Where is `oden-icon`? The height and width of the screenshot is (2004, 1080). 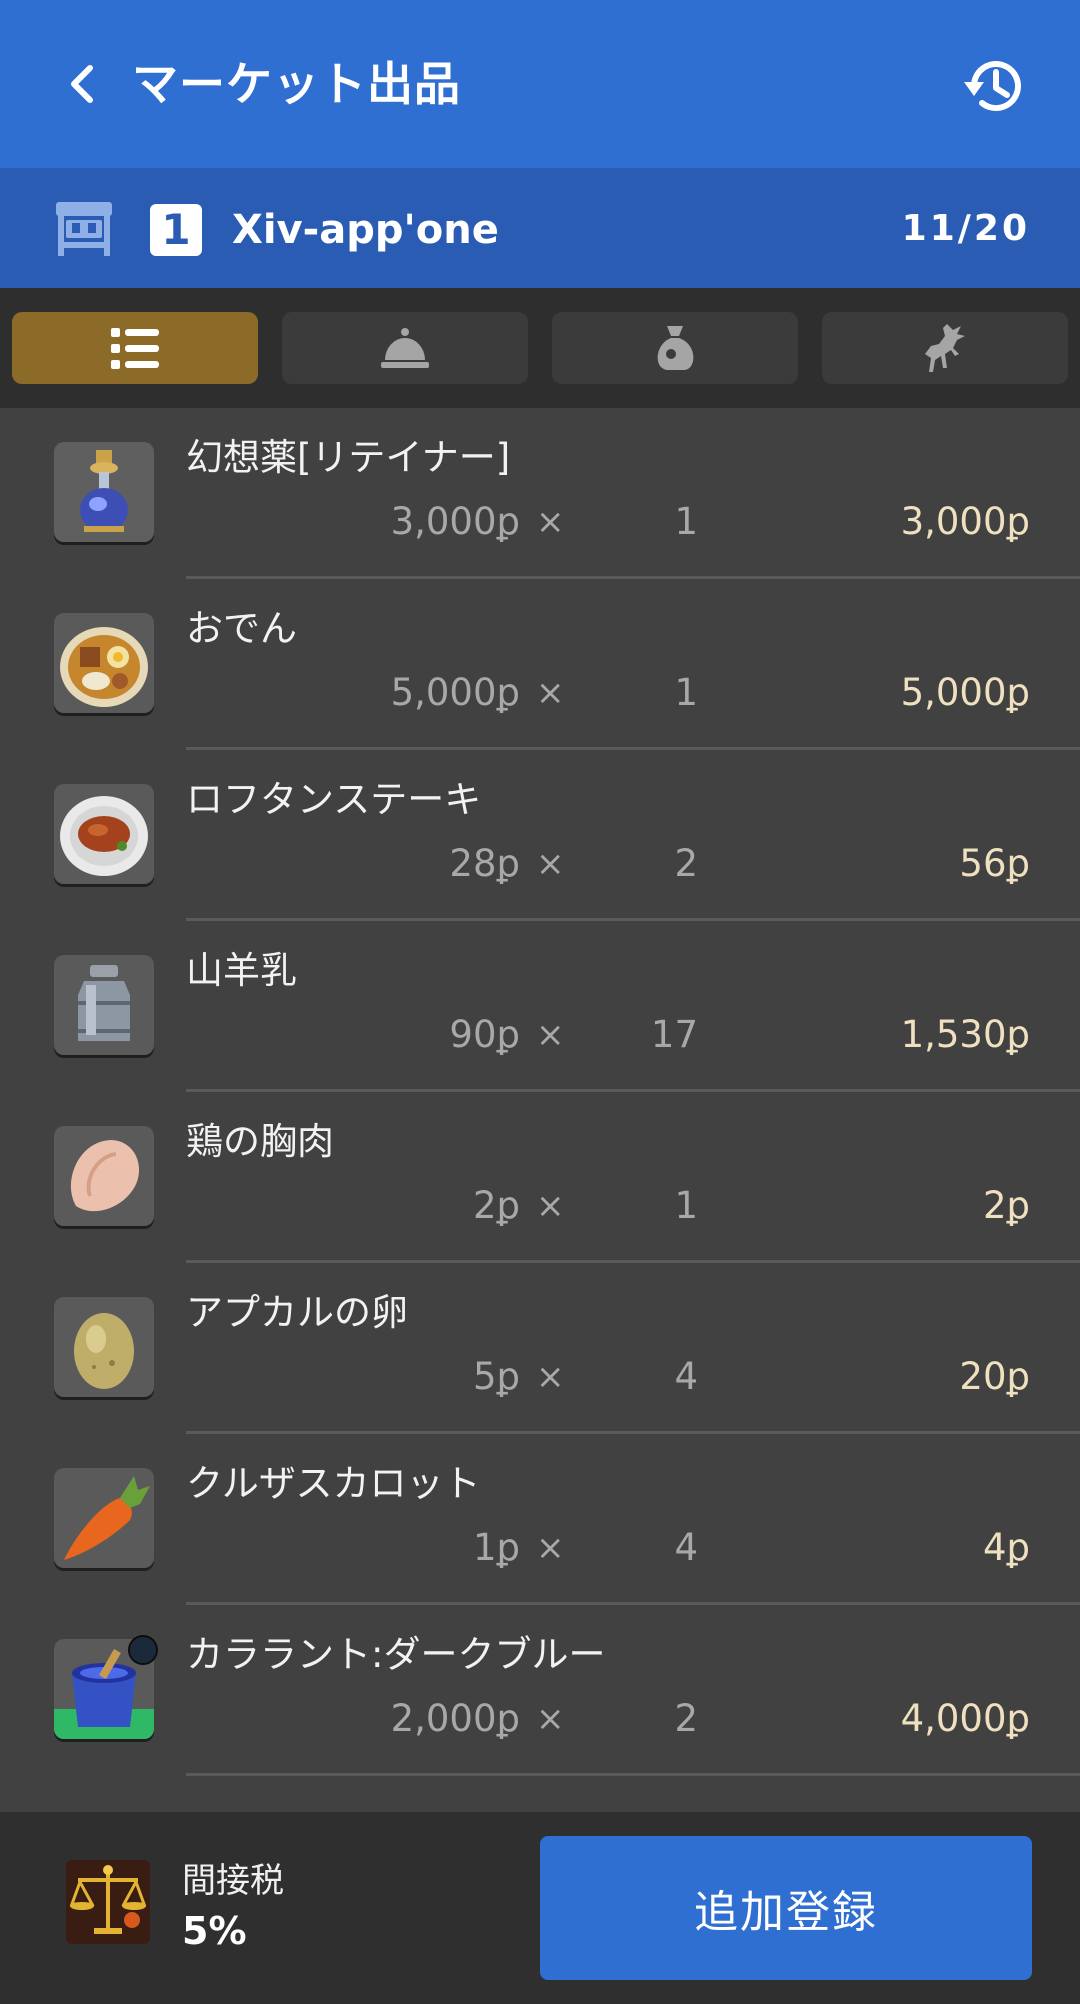 oden-icon is located at coordinates (104, 663).